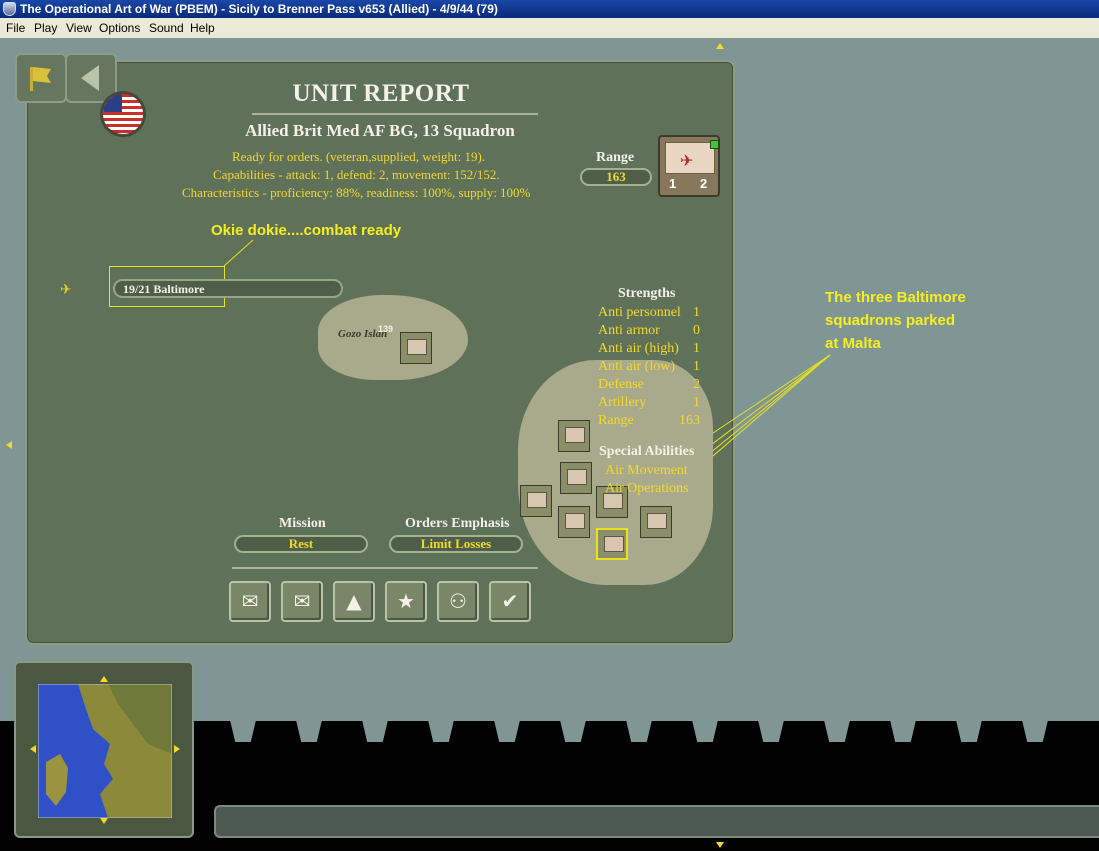 The image size is (1099, 851). I want to click on strength-label: Anti air (high), so click(638, 348).